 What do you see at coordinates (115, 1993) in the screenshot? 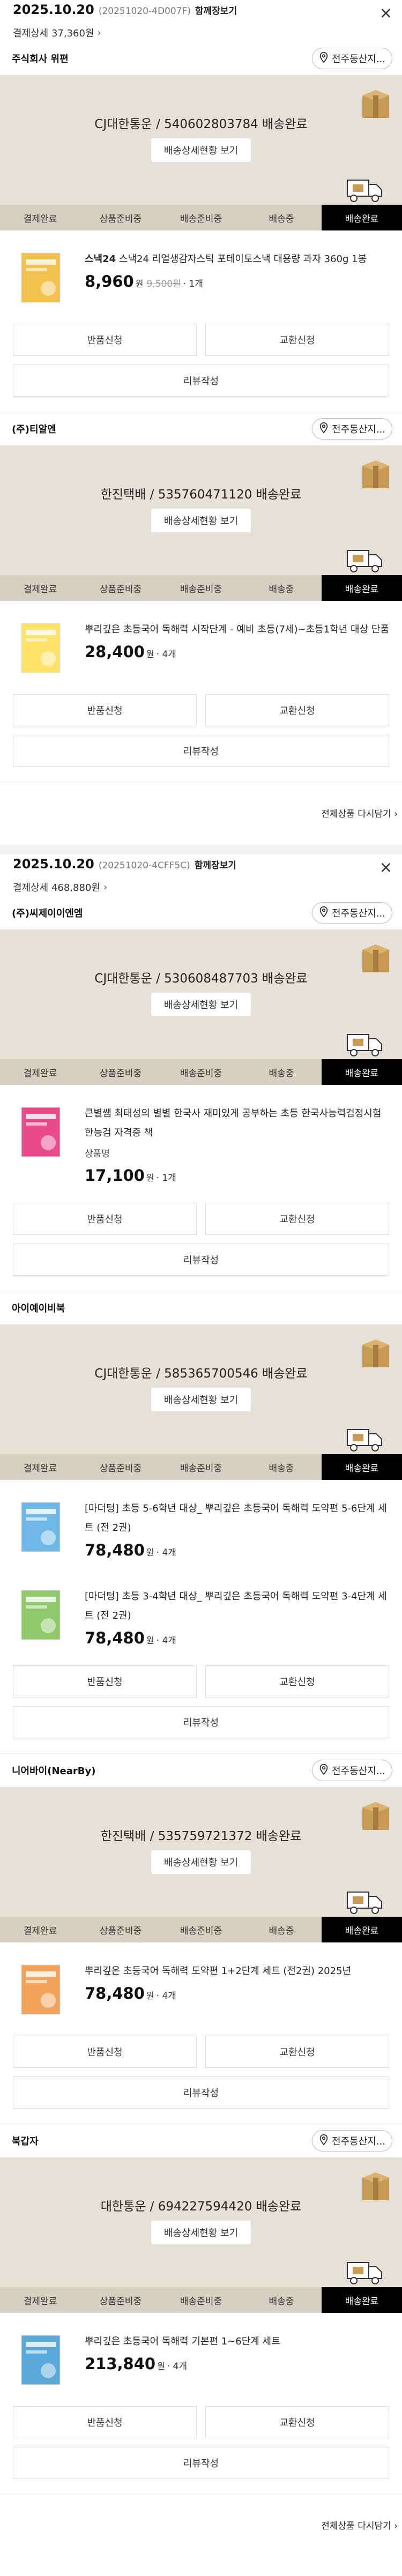
I see `product-price: 78,480` at bounding box center [115, 1993].